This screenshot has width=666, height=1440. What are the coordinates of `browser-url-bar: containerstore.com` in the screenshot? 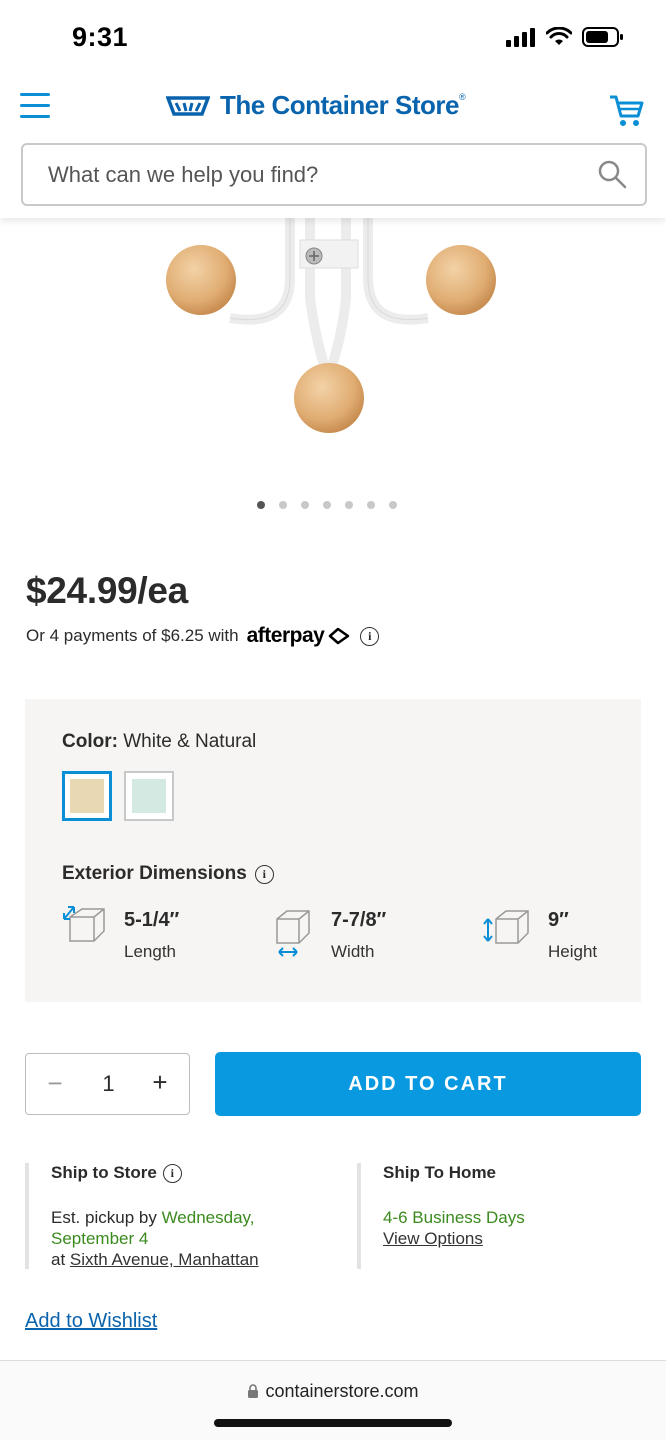 It's located at (333, 1400).